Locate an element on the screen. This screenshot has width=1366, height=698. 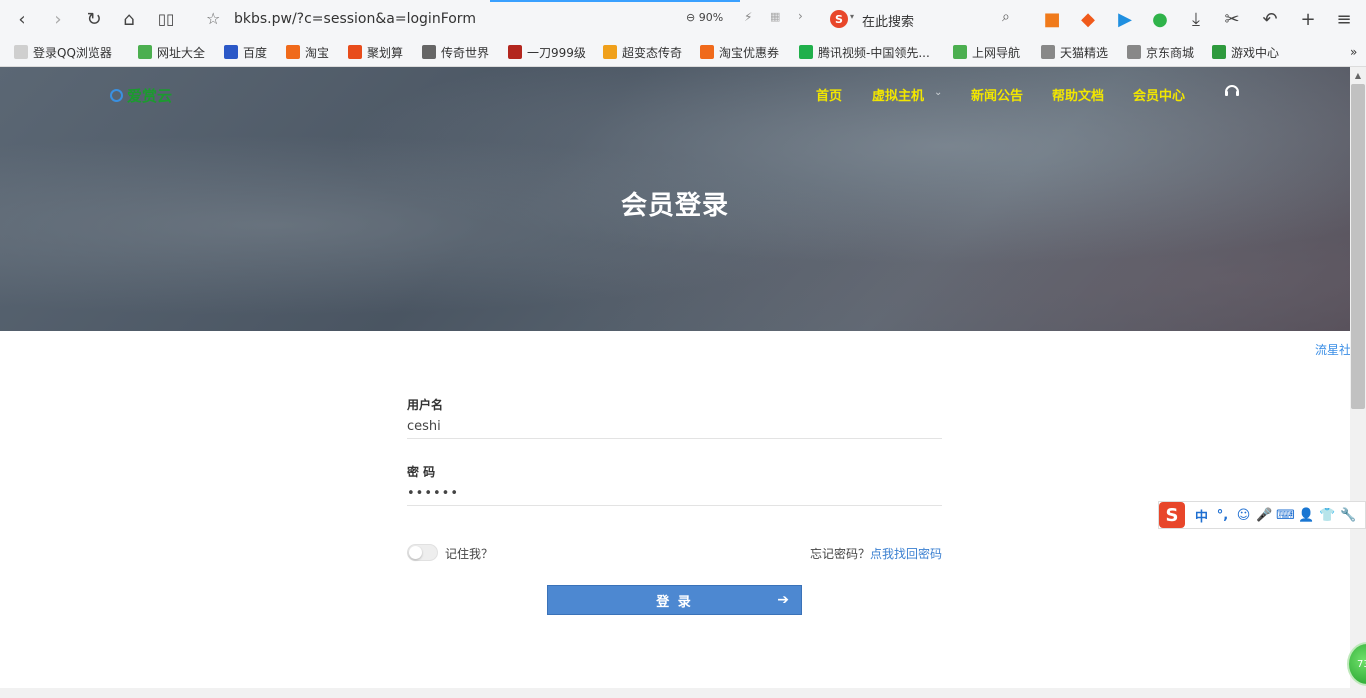
zoom-level: ⊖ 90% is located at coordinates (704, 17).